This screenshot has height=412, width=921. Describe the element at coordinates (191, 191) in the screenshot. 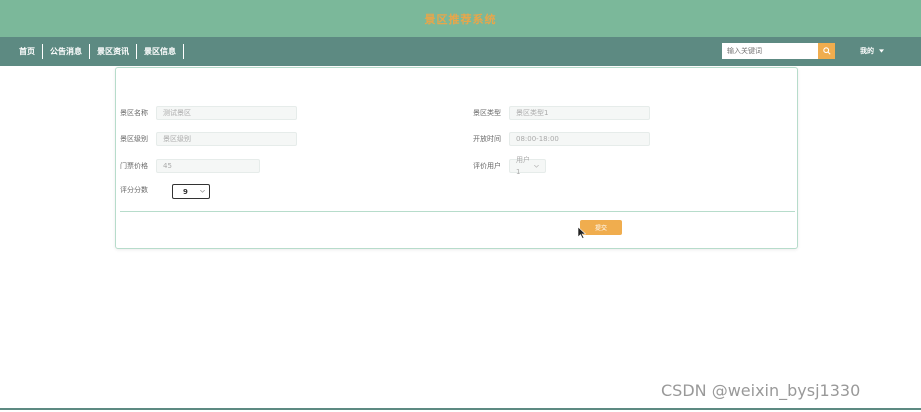

I see `score-select: 9` at that location.